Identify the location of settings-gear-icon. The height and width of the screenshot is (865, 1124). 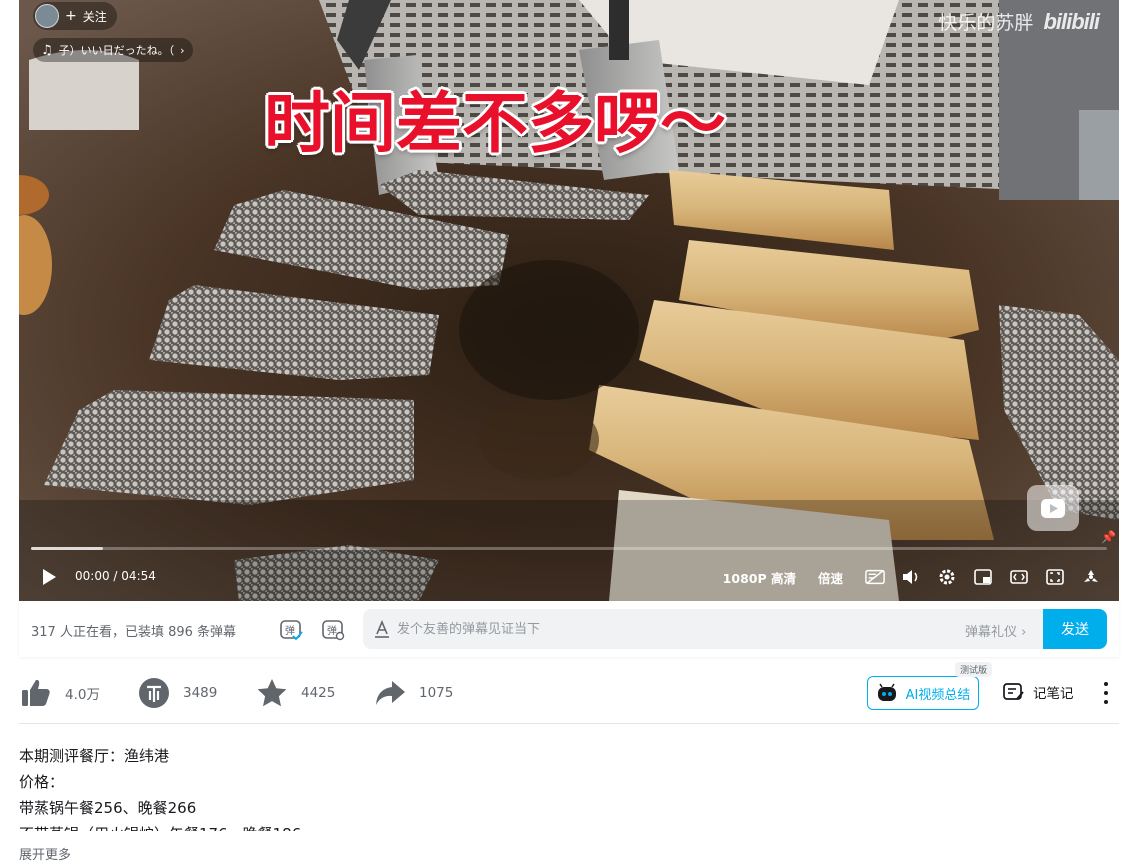
(947, 577).